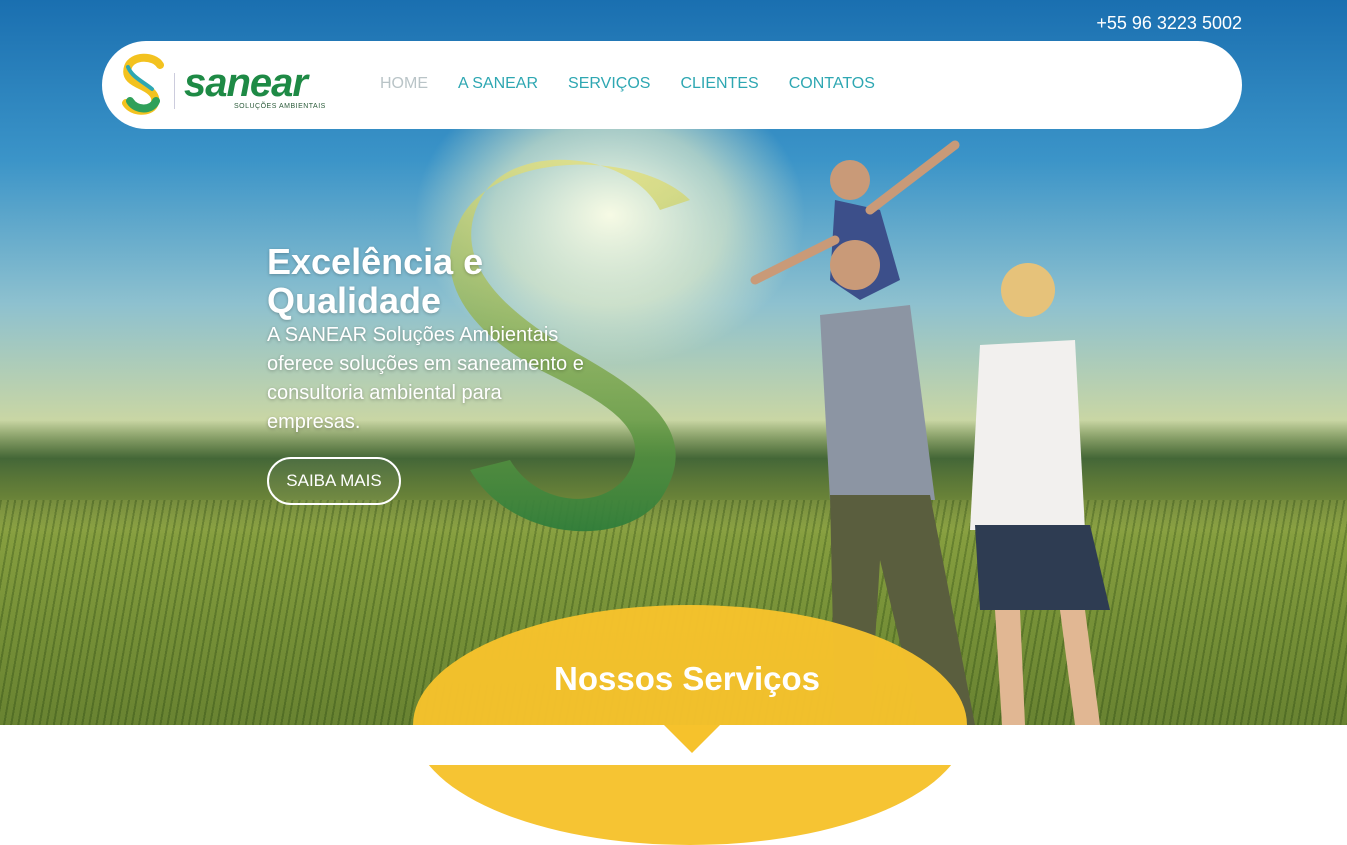  What do you see at coordinates (174, 91) in the screenshot?
I see `logo-divider` at bounding box center [174, 91].